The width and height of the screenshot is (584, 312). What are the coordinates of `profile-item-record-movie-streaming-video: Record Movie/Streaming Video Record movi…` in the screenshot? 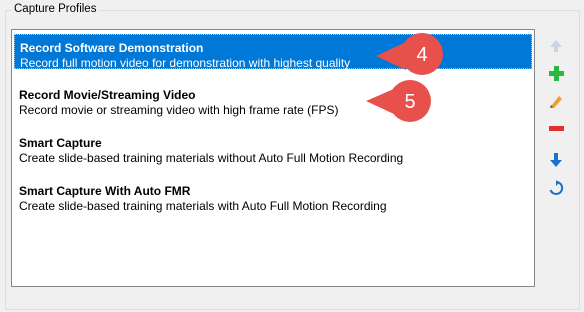 It's located at (273, 99).